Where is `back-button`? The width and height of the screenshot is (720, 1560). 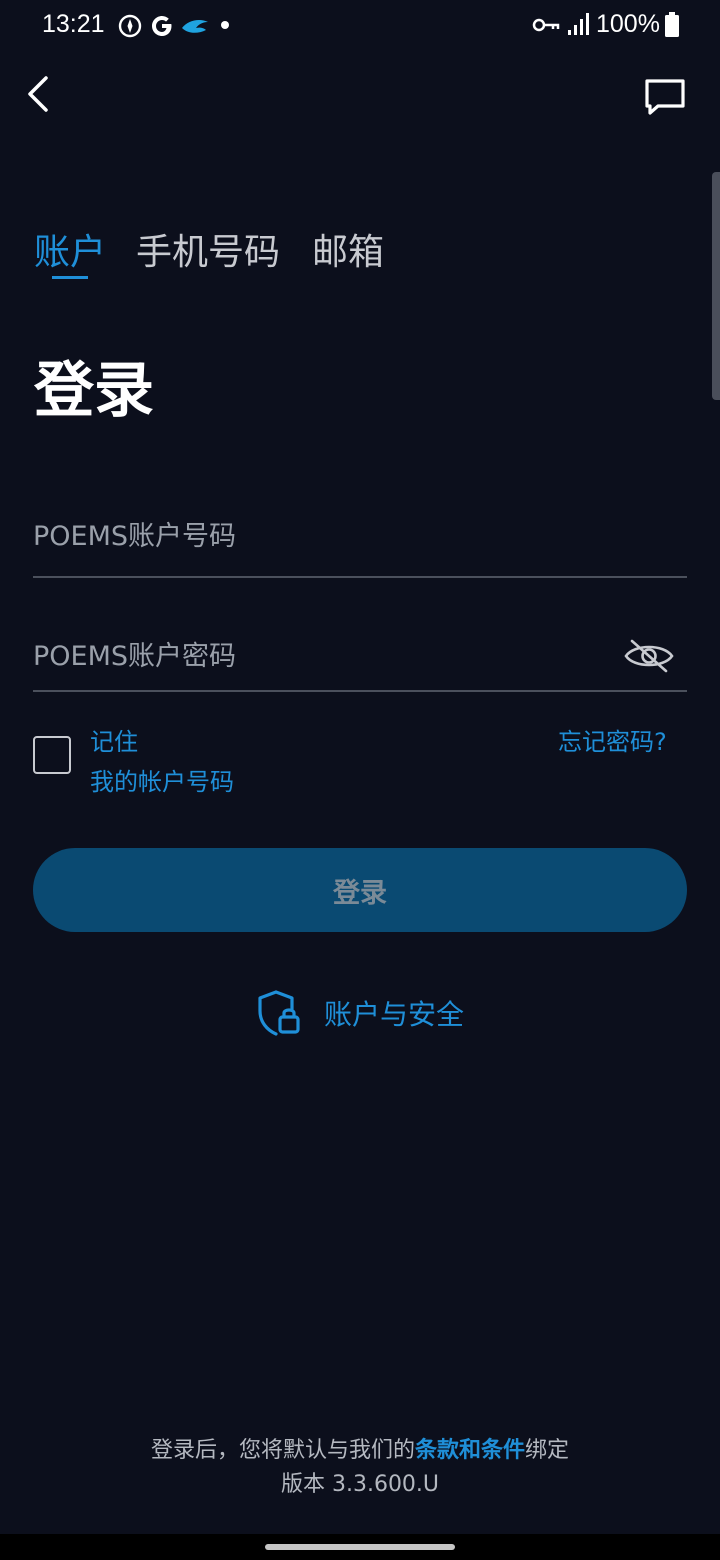 back-button is located at coordinates (42, 95).